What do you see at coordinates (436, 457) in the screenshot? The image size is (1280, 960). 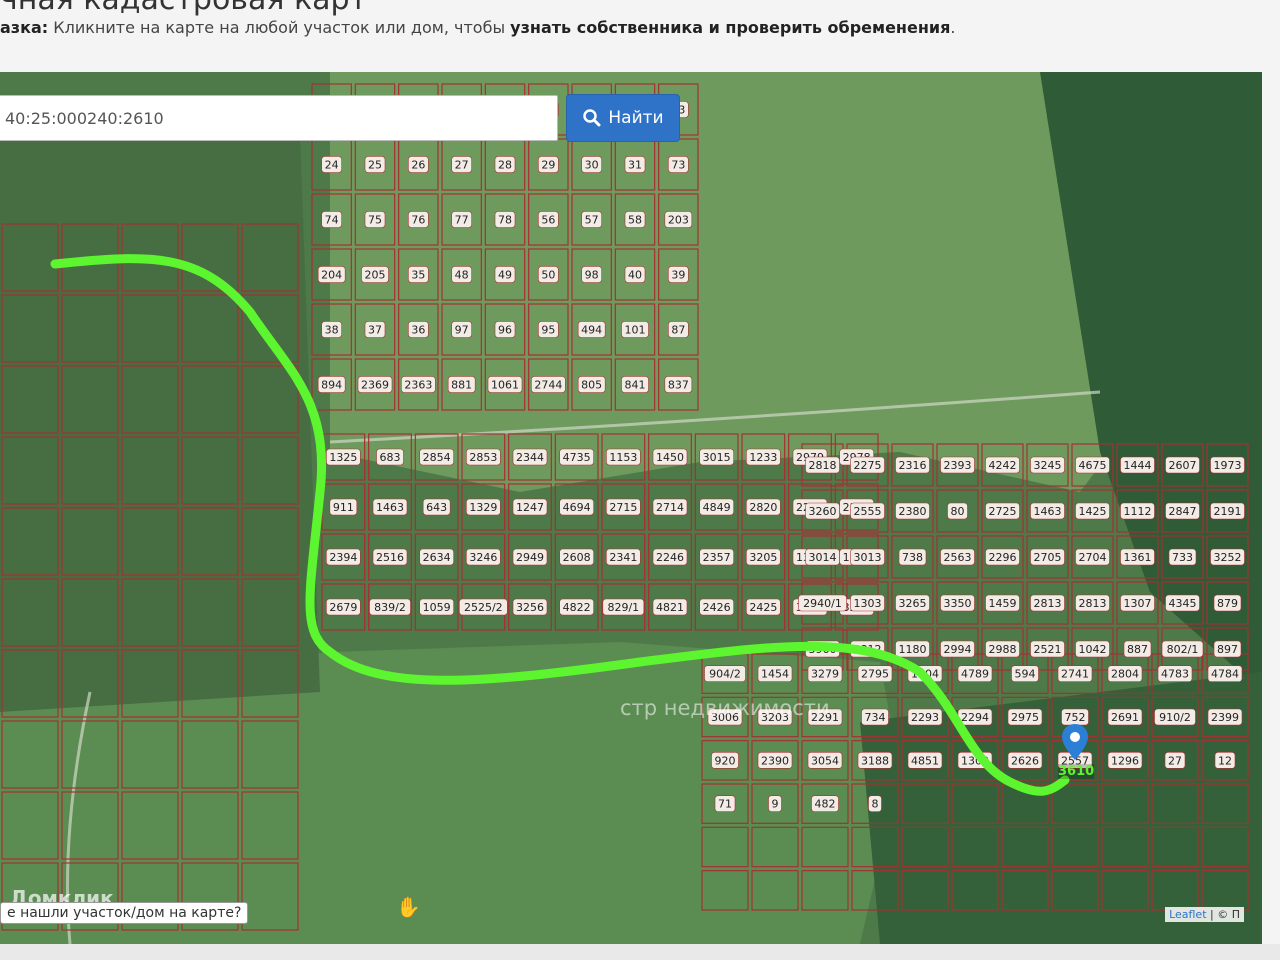 I see `parcel-label: 2854` at bounding box center [436, 457].